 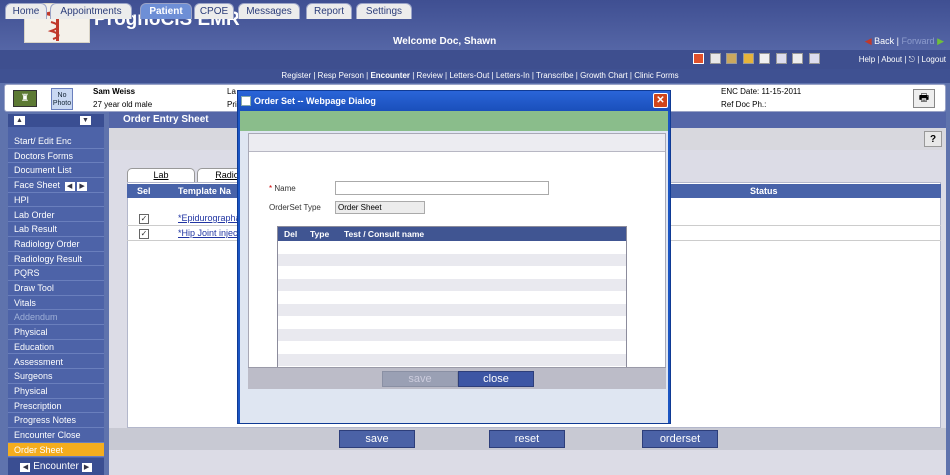 What do you see at coordinates (56, 215) in the screenshot?
I see `nav-lab-order: Lab Order` at bounding box center [56, 215].